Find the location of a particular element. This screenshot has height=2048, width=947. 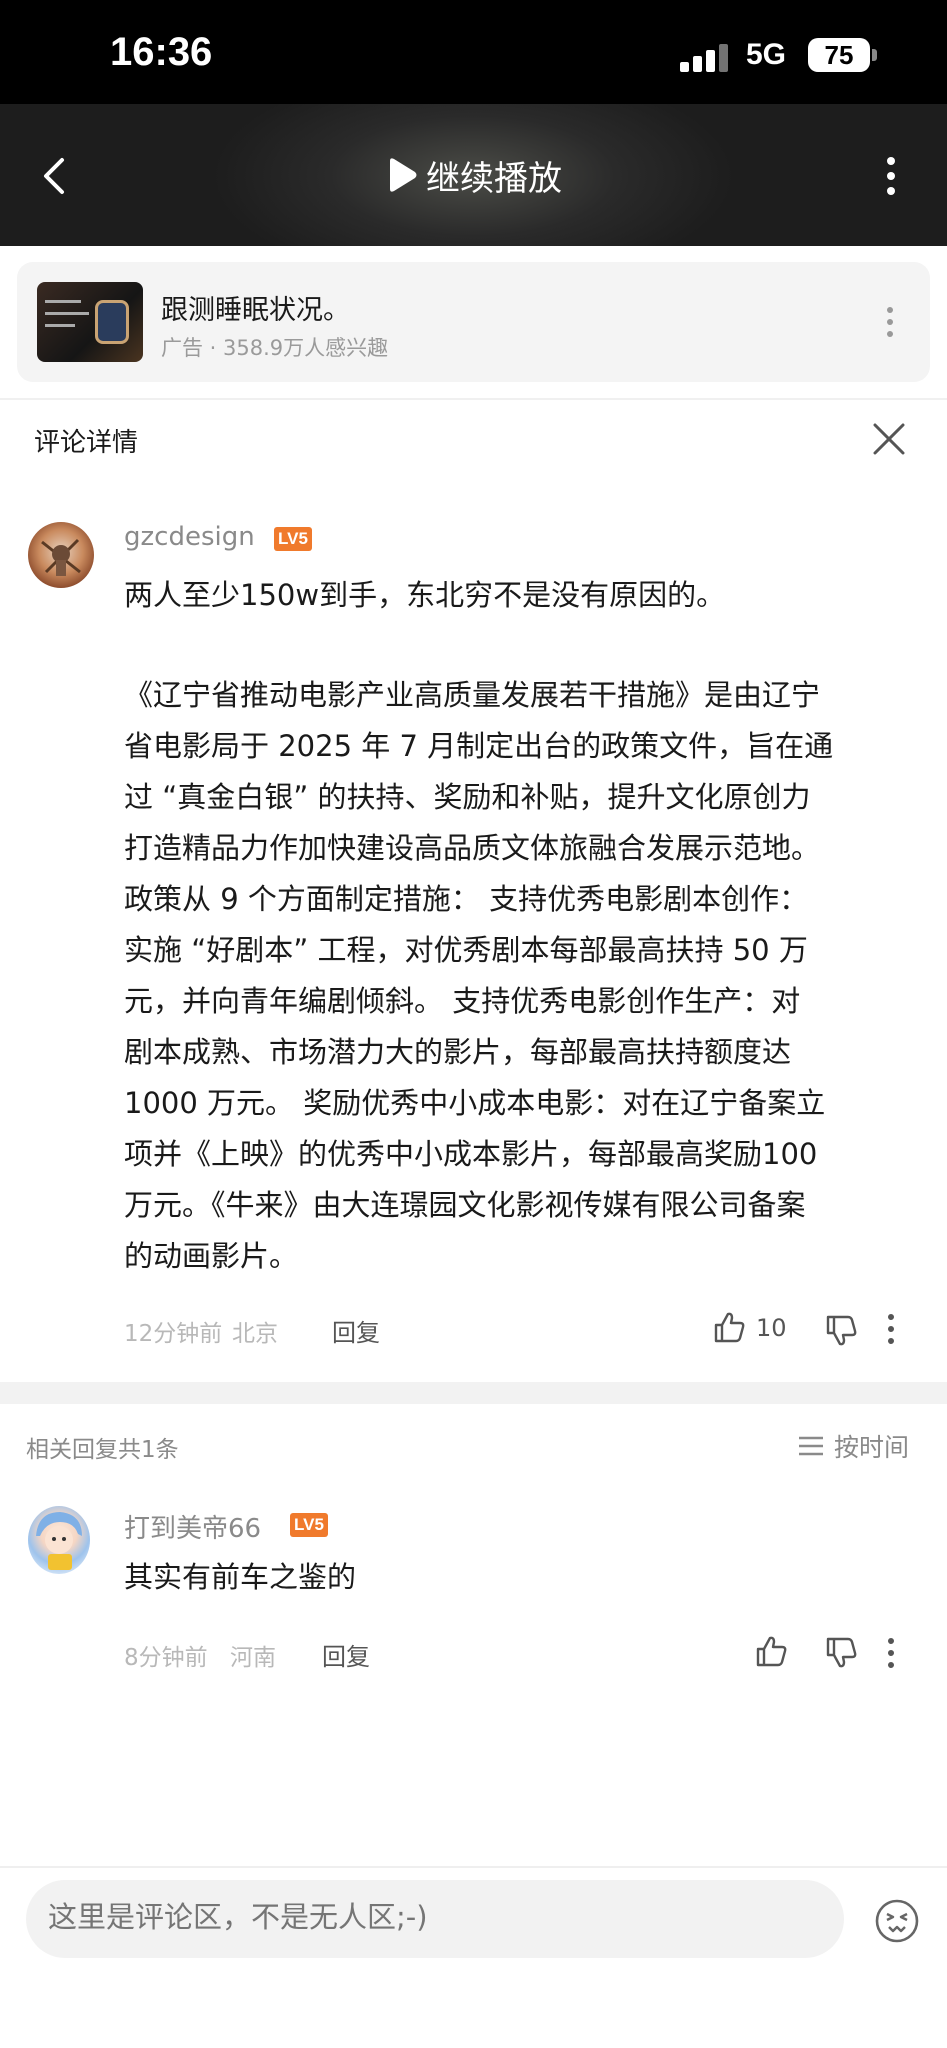

reply-thumbs-down-icon is located at coordinates (841, 1653).